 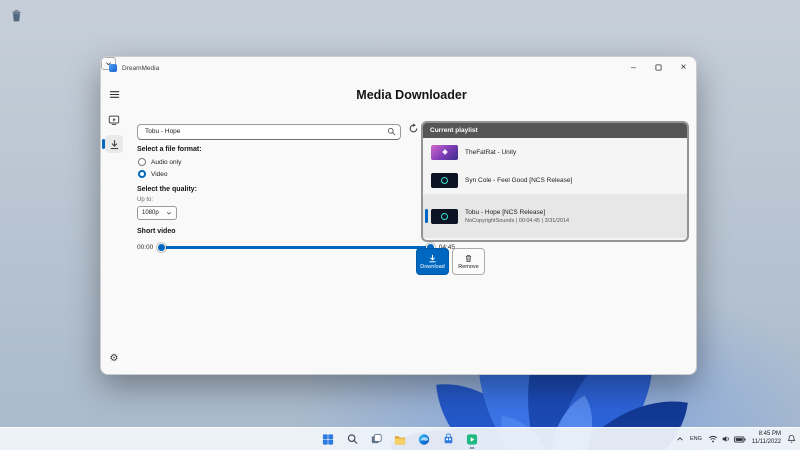 I want to click on task-view-button, so click(x=376, y=439).